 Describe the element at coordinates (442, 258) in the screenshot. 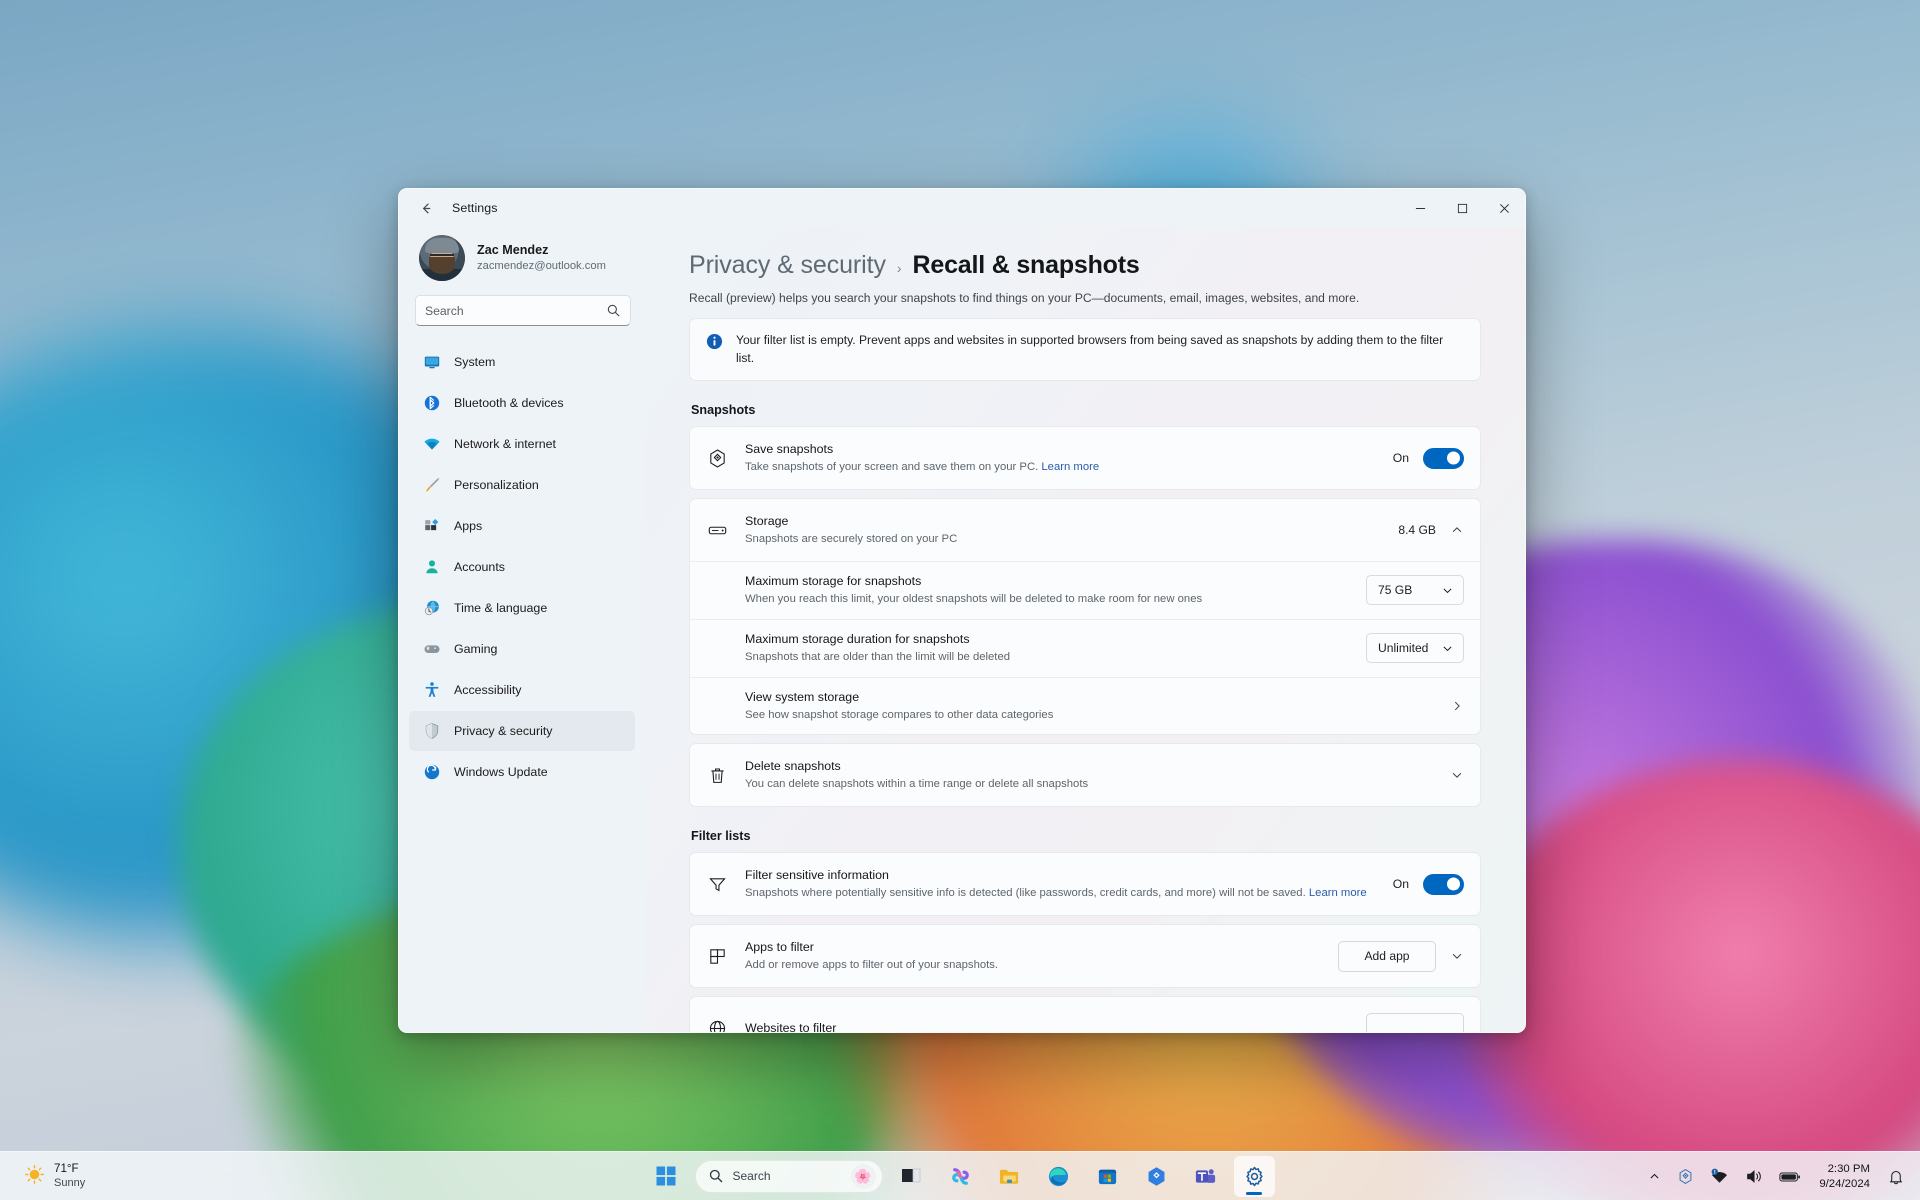

I see `avatar` at that location.